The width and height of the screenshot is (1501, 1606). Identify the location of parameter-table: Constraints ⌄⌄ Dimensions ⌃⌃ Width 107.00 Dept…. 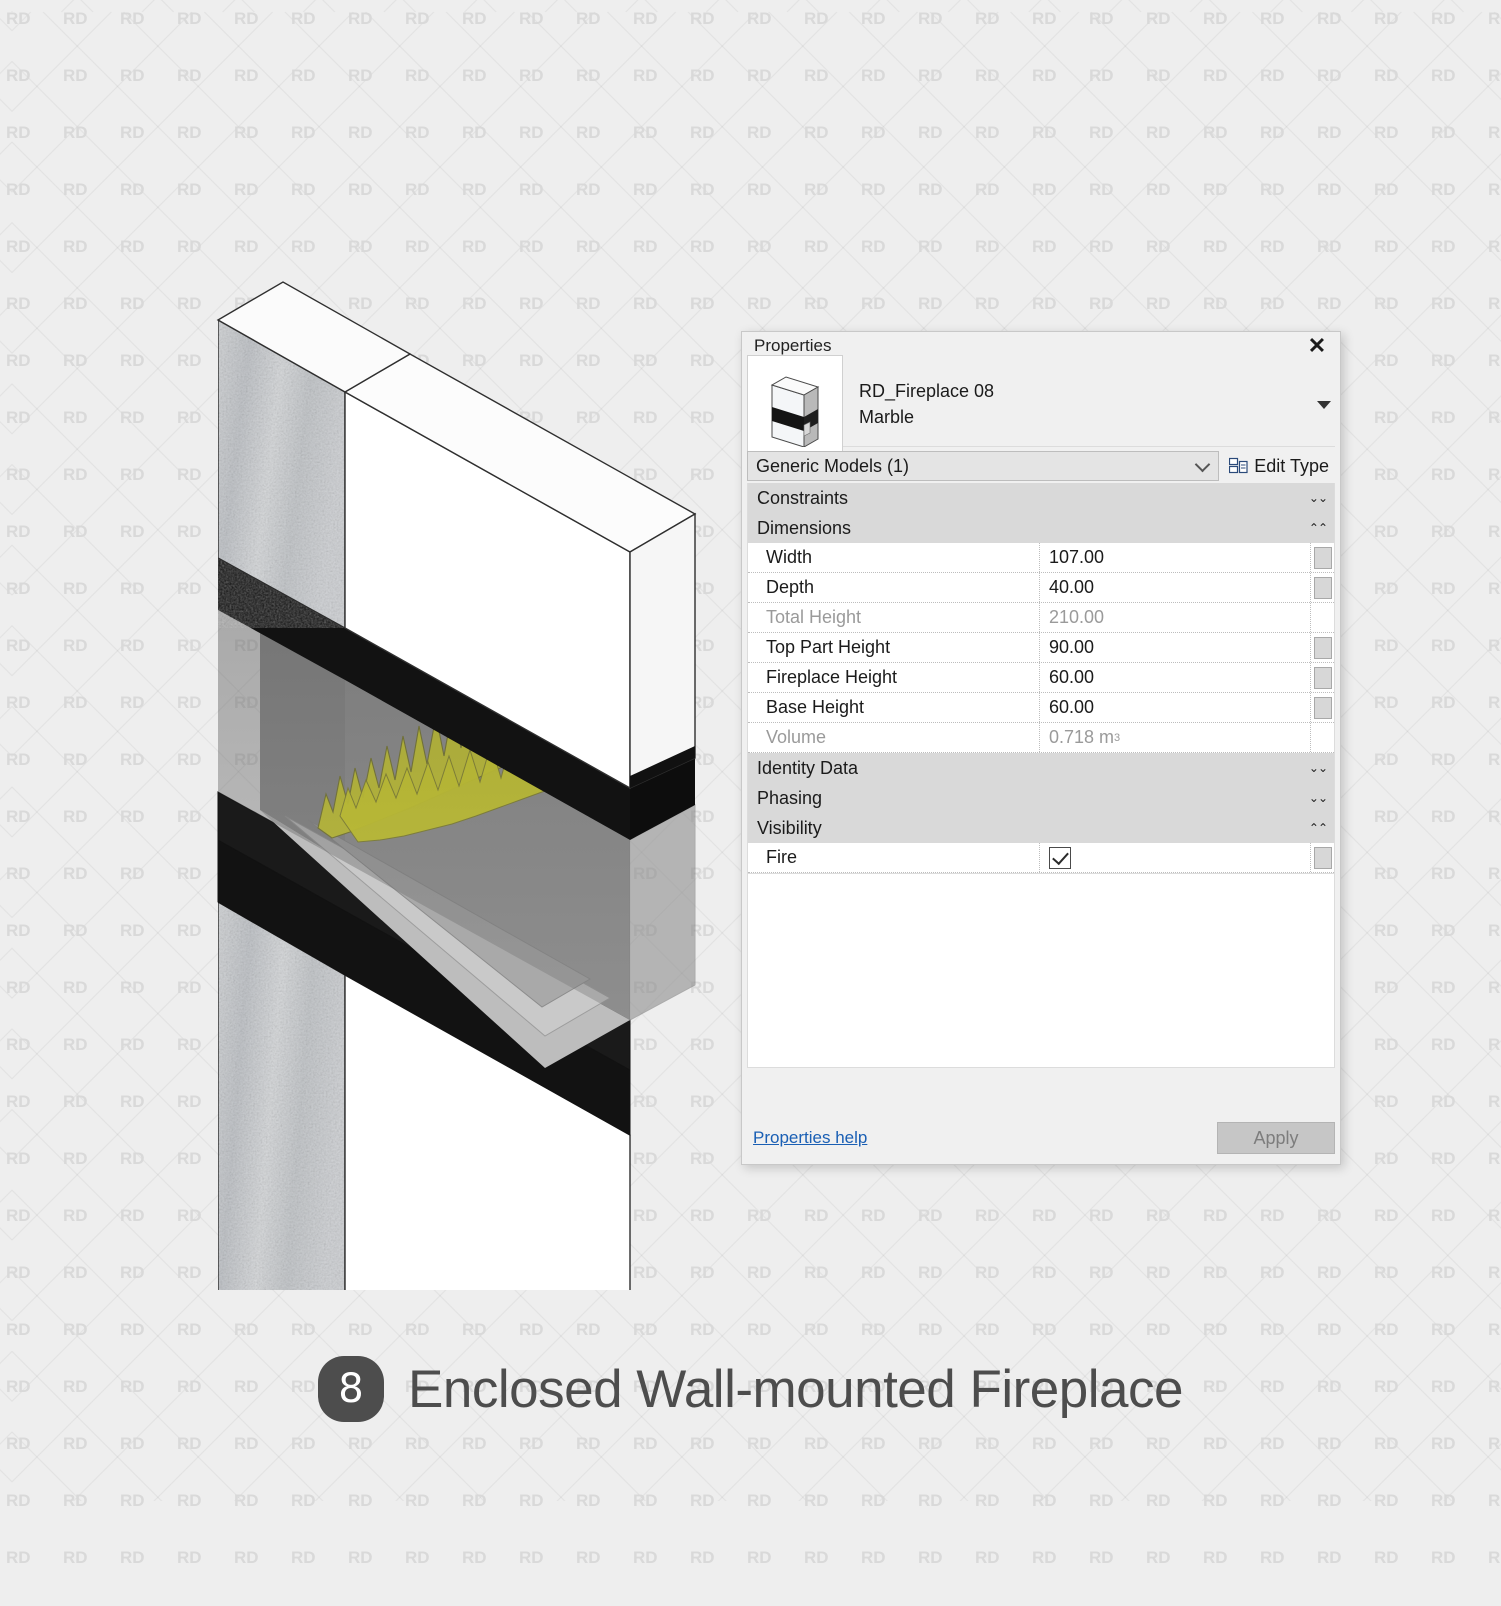
(1041, 678).